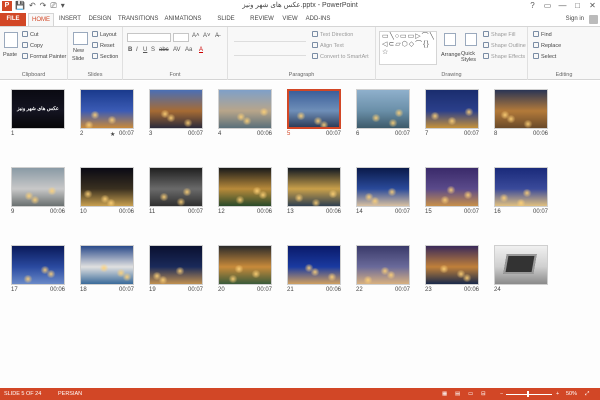  I want to click on slide-thumbnail: 19 00:07, so click(176, 270).